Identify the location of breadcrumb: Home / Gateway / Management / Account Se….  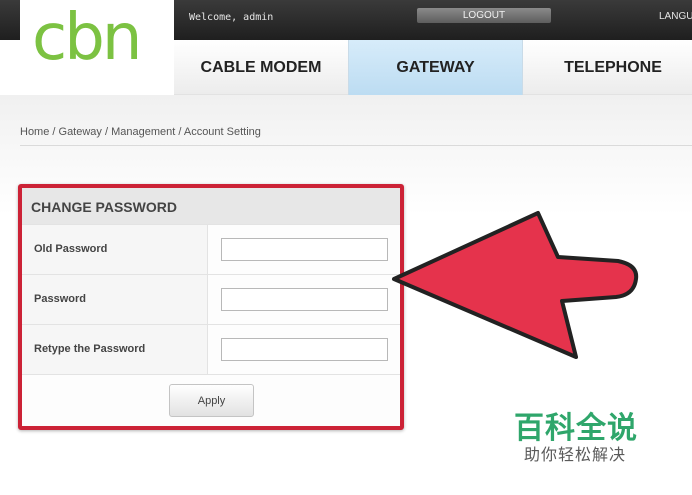
(140, 132).